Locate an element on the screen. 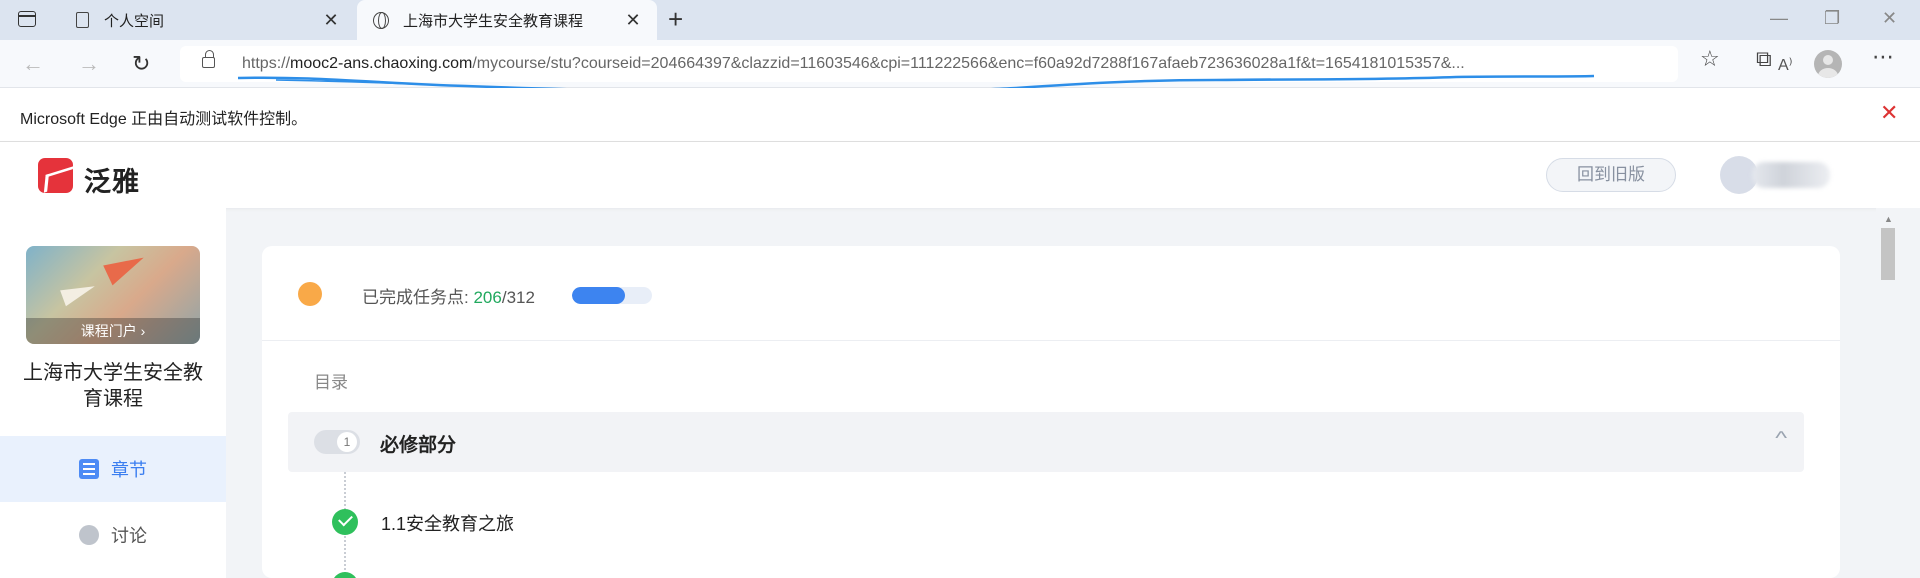 The height and width of the screenshot is (578, 1920). task-progress-fill is located at coordinates (598, 295).